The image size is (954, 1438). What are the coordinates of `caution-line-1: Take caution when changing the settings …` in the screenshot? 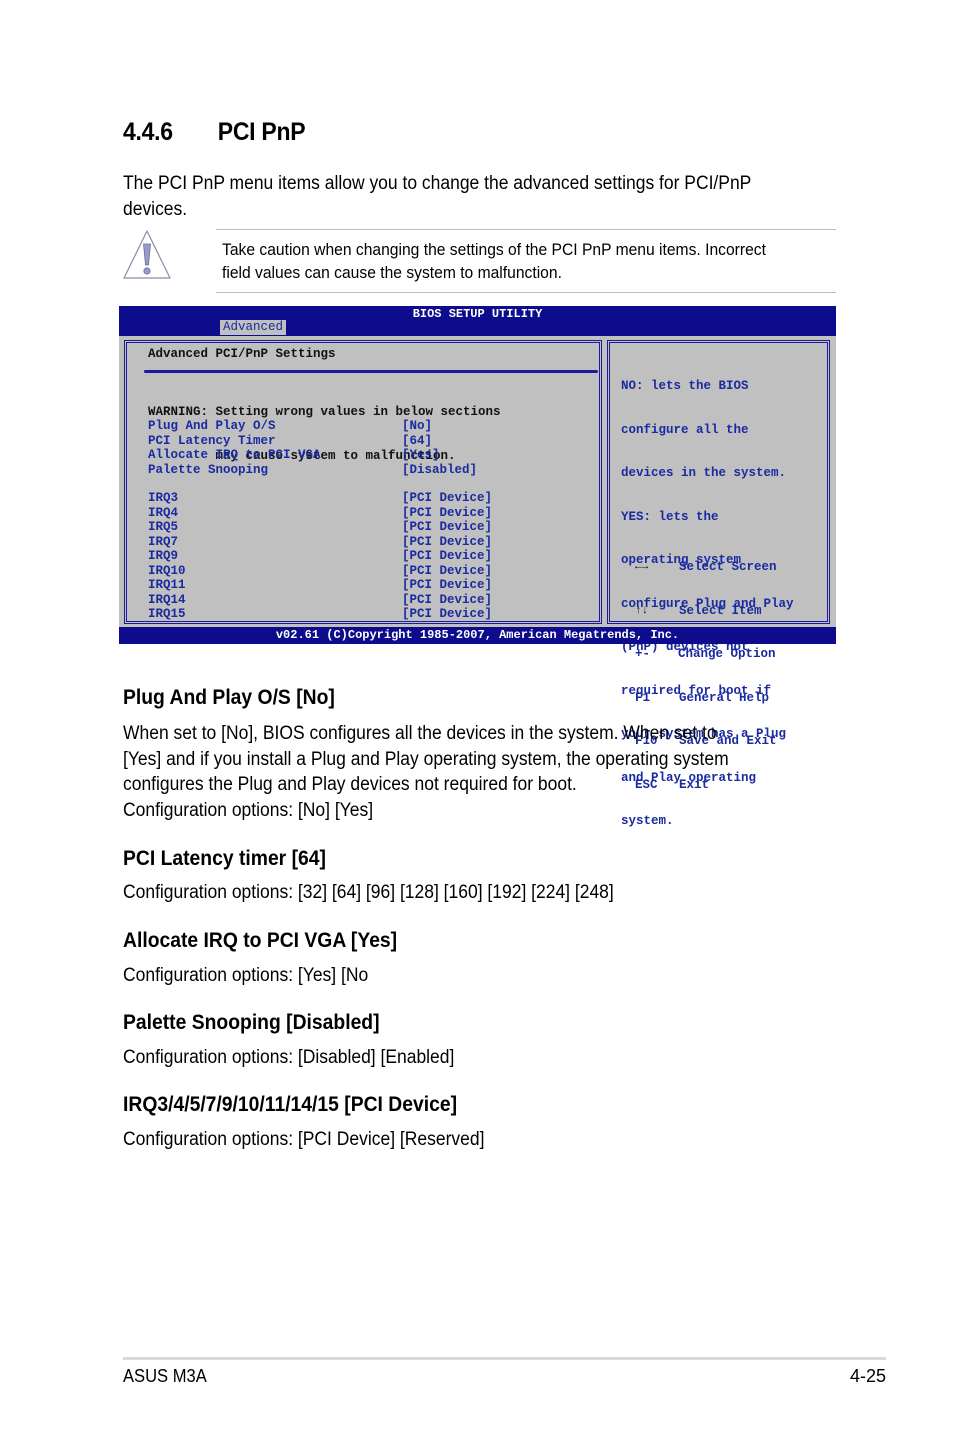 It's located at (494, 249).